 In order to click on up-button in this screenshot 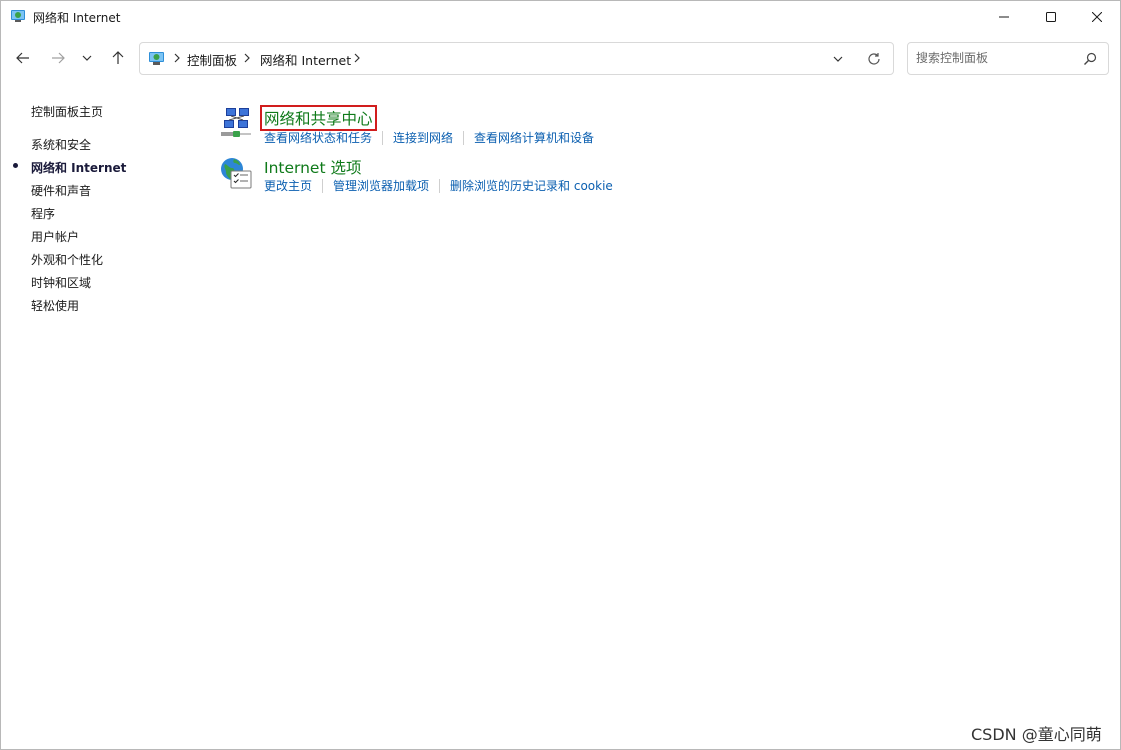, I will do `click(118, 58)`.